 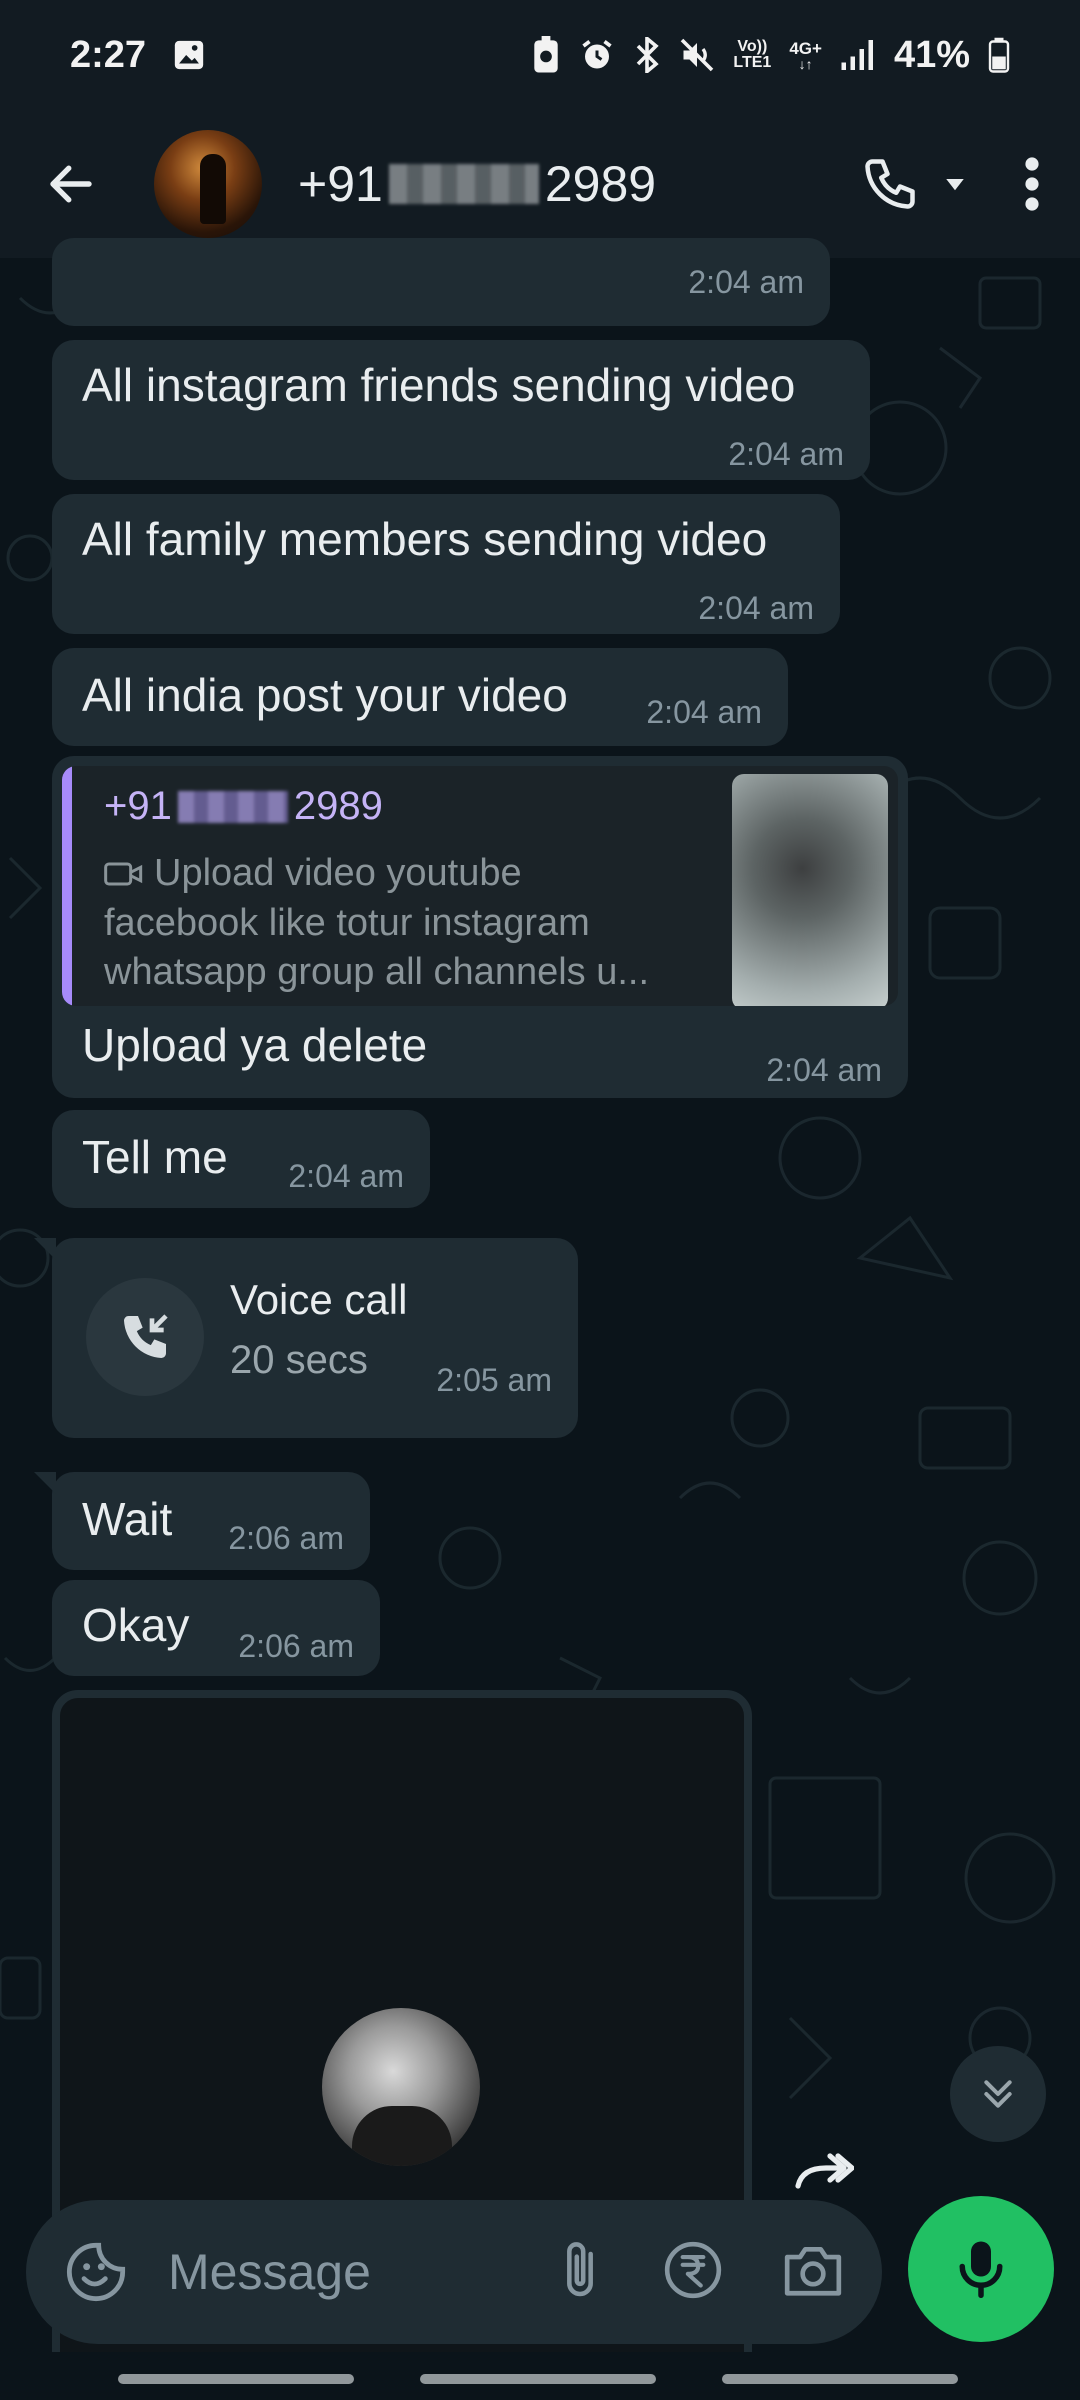 What do you see at coordinates (338, 806) in the screenshot?
I see `quoted-sender-suffix: 2989` at bounding box center [338, 806].